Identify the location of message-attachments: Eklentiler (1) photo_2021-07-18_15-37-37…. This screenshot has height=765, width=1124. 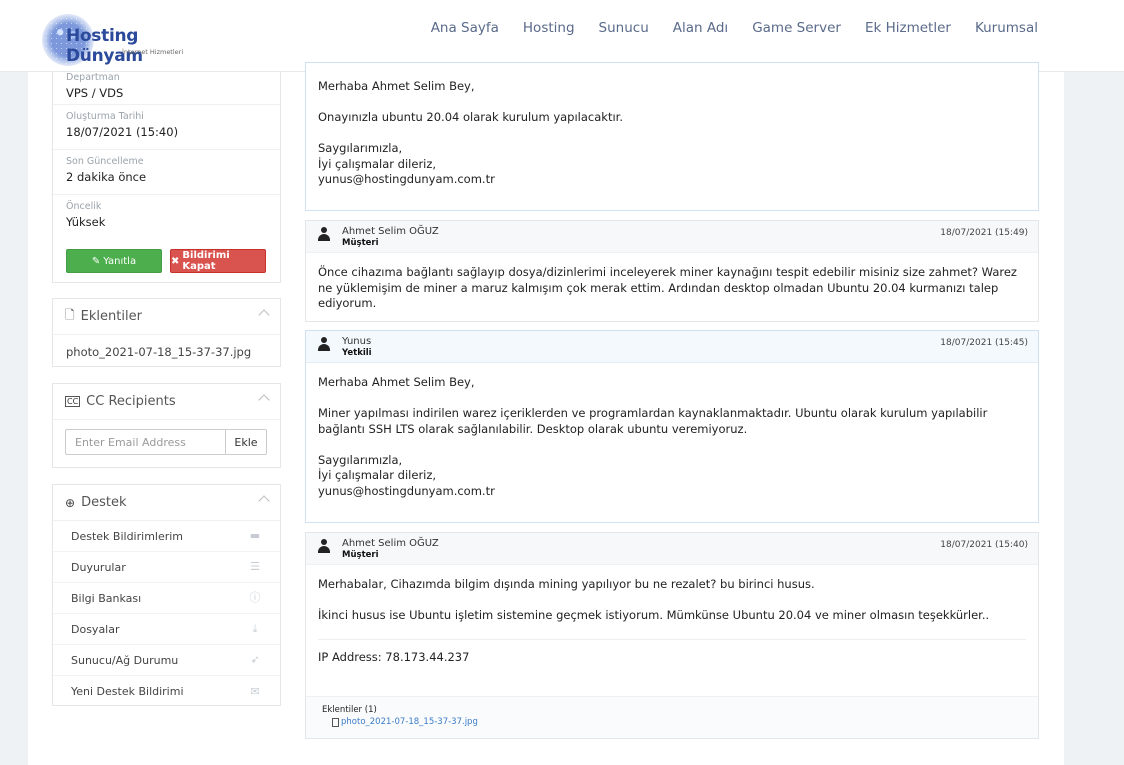
(672, 717).